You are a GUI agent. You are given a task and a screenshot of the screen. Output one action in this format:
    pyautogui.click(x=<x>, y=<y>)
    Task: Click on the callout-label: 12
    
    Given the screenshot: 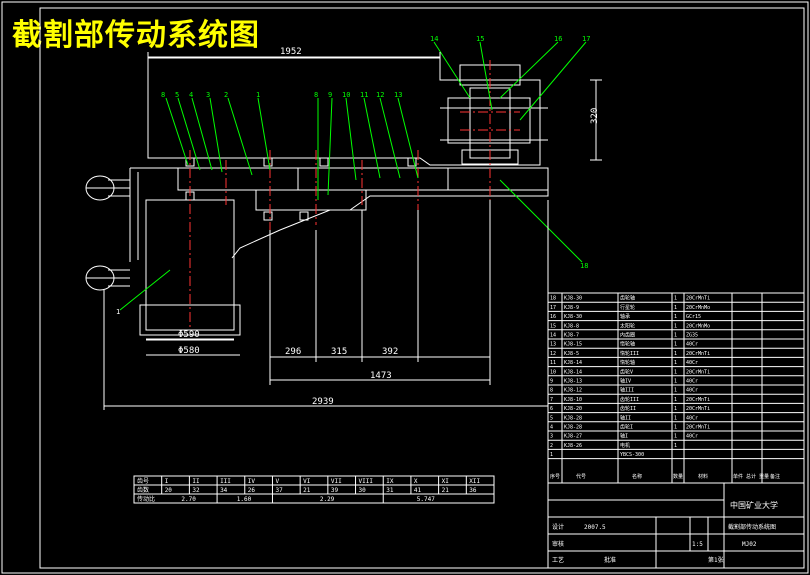 What is the action you would take?
    pyautogui.click(x=380, y=95)
    